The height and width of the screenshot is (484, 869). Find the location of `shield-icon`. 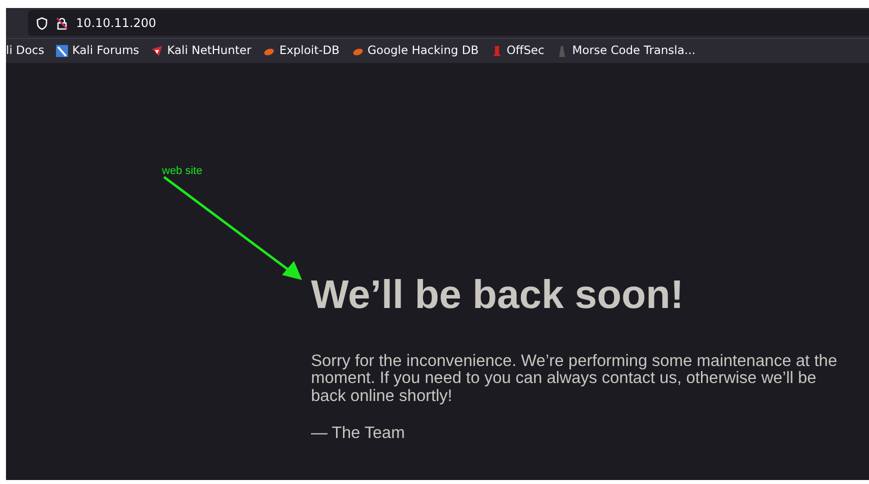

shield-icon is located at coordinates (42, 23).